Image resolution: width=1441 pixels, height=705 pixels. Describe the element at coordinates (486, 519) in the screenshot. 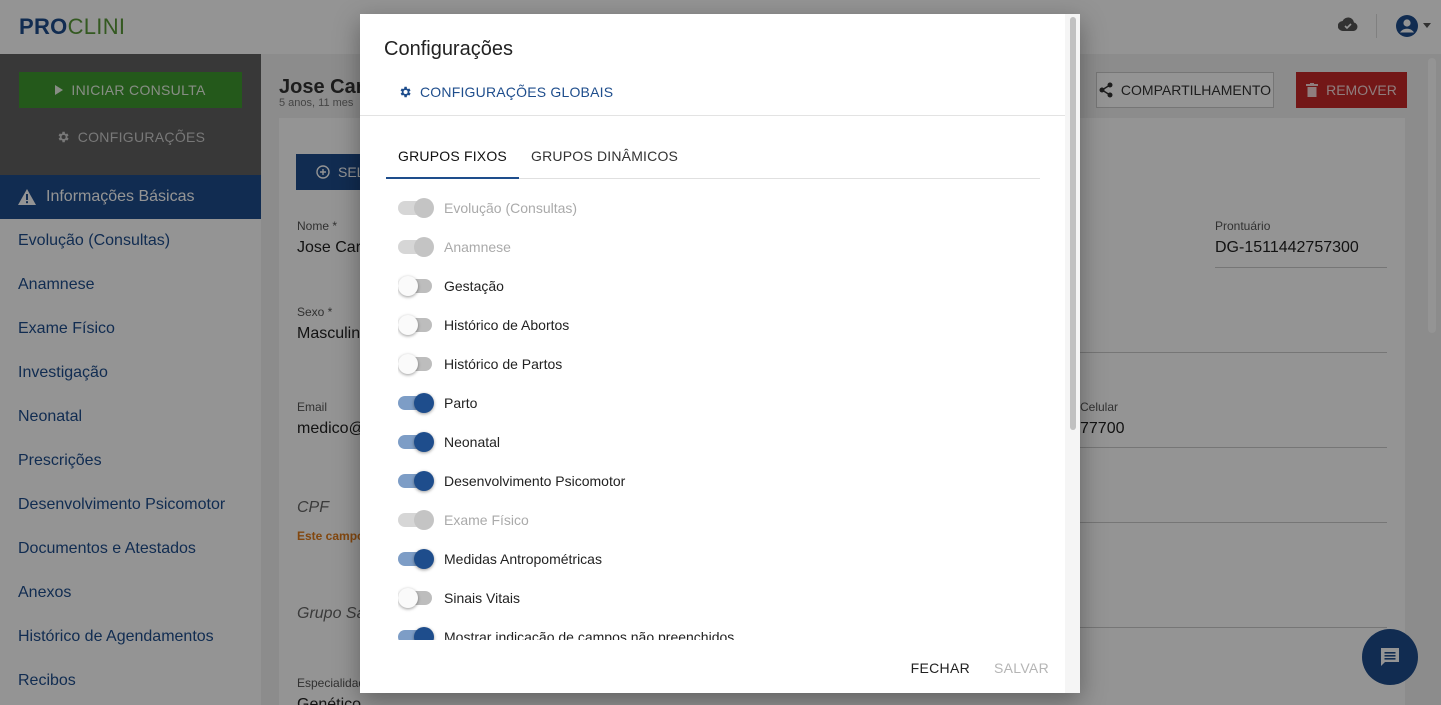

I see `toggle-label: Exame Físico` at that location.